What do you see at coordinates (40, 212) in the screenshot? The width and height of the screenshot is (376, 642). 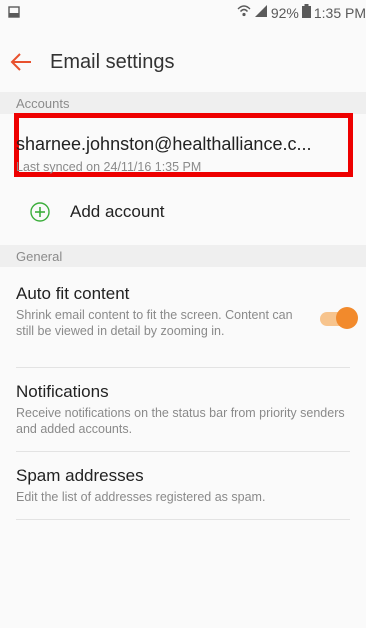 I see `plus-icon` at bounding box center [40, 212].